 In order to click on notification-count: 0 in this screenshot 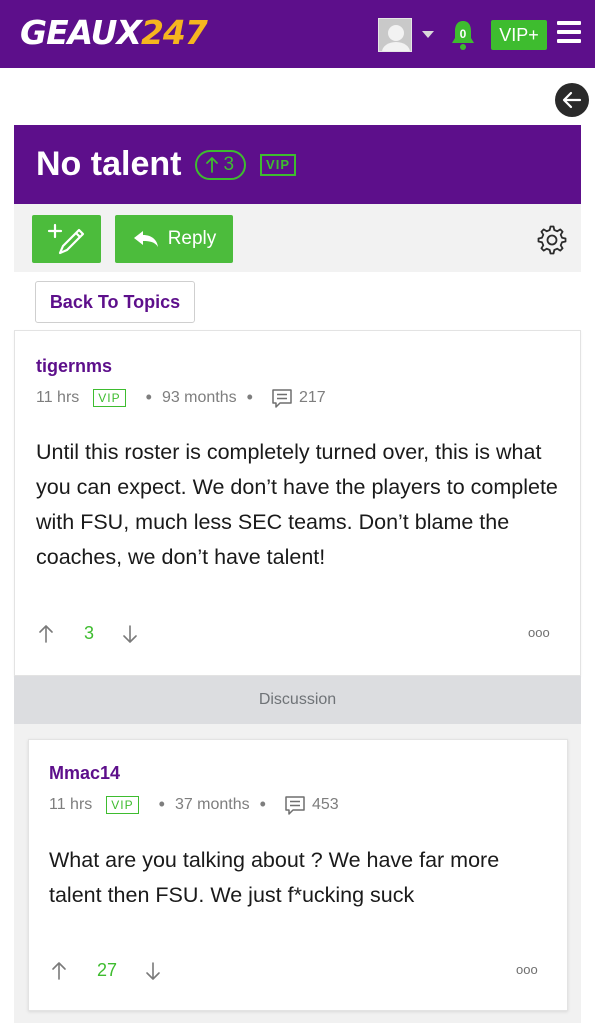, I will do `click(463, 34)`.